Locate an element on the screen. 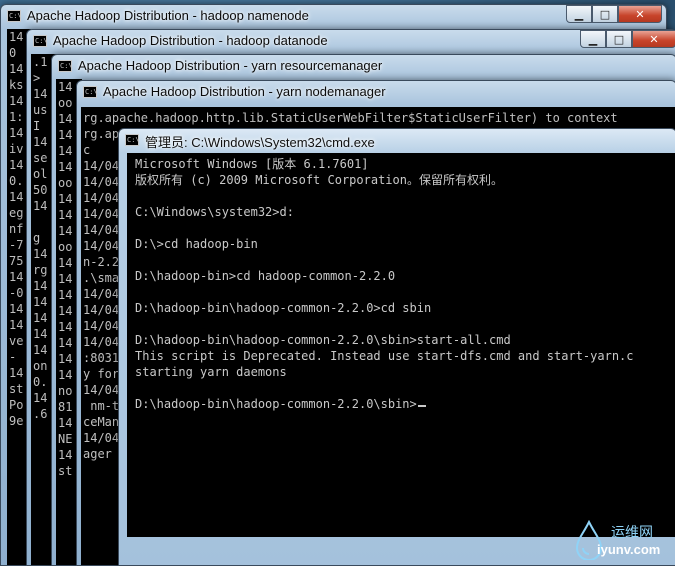 This screenshot has width=675, height=566. console-line: NE is located at coordinates (65, 439).